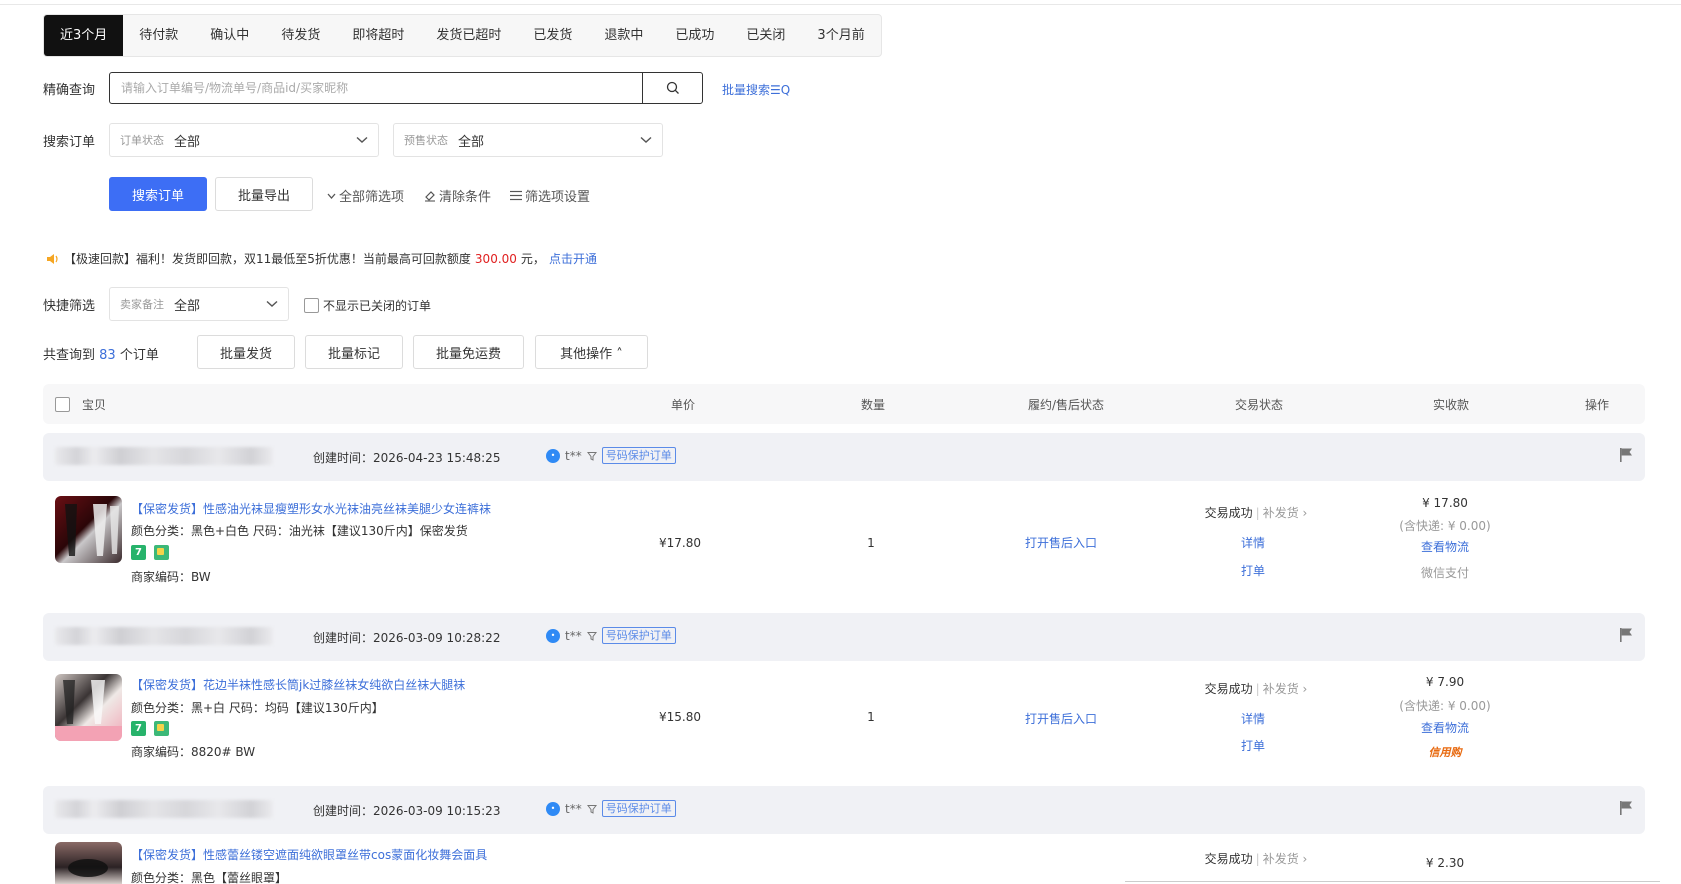 The width and height of the screenshot is (1681, 884). Describe the element at coordinates (311, 305) in the screenshot. I see `hide-closed-checkbox` at that location.